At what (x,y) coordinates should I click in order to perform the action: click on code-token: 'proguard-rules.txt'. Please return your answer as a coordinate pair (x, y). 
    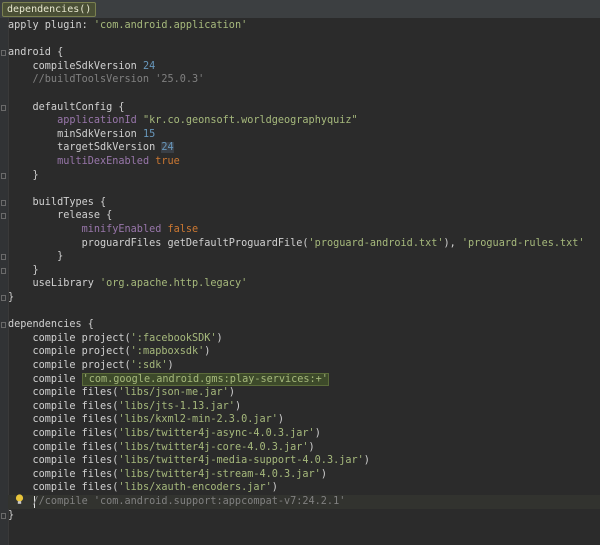
    Looking at the image, I should click on (523, 243).